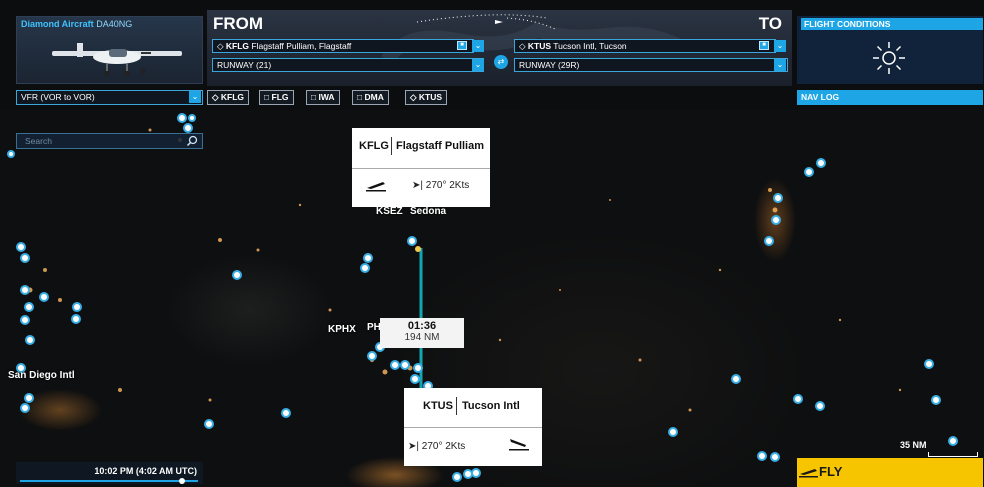 The image size is (984, 487). I want to click on landing-icon, so click(519, 445).